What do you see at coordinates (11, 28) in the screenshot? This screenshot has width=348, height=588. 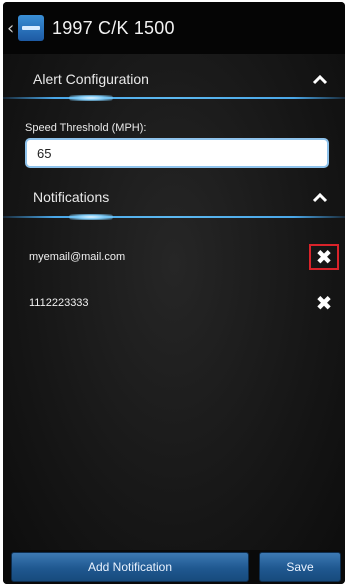 I see `chevron-left-icon: ‹` at bounding box center [11, 28].